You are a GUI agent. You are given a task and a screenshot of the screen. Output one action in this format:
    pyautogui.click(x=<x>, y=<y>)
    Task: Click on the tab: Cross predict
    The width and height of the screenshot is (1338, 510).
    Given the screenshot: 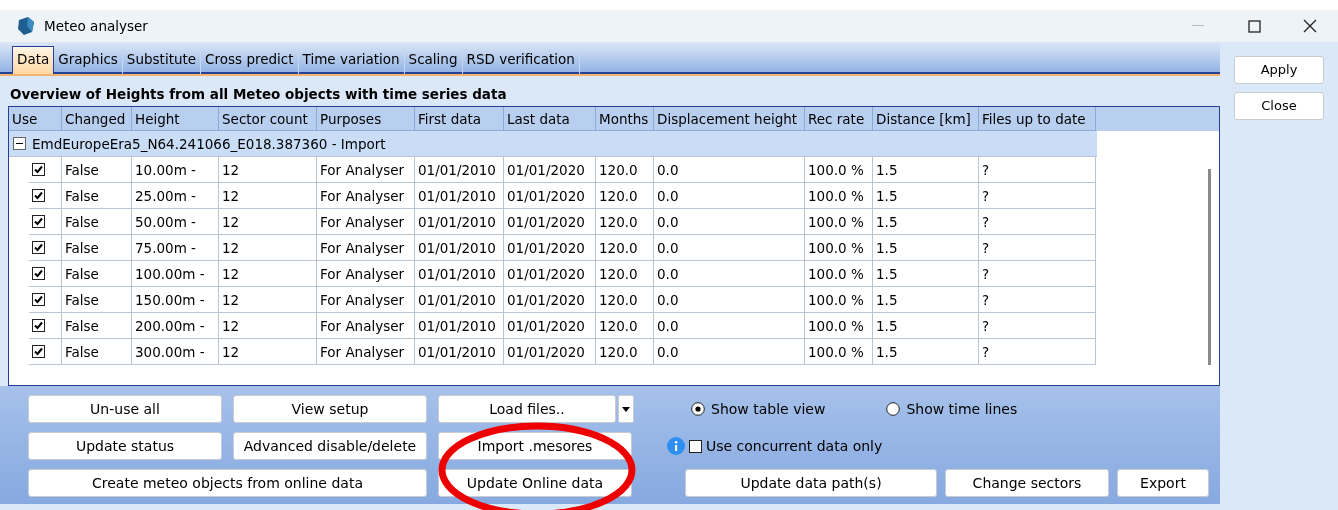 What is the action you would take?
    pyautogui.click(x=250, y=60)
    